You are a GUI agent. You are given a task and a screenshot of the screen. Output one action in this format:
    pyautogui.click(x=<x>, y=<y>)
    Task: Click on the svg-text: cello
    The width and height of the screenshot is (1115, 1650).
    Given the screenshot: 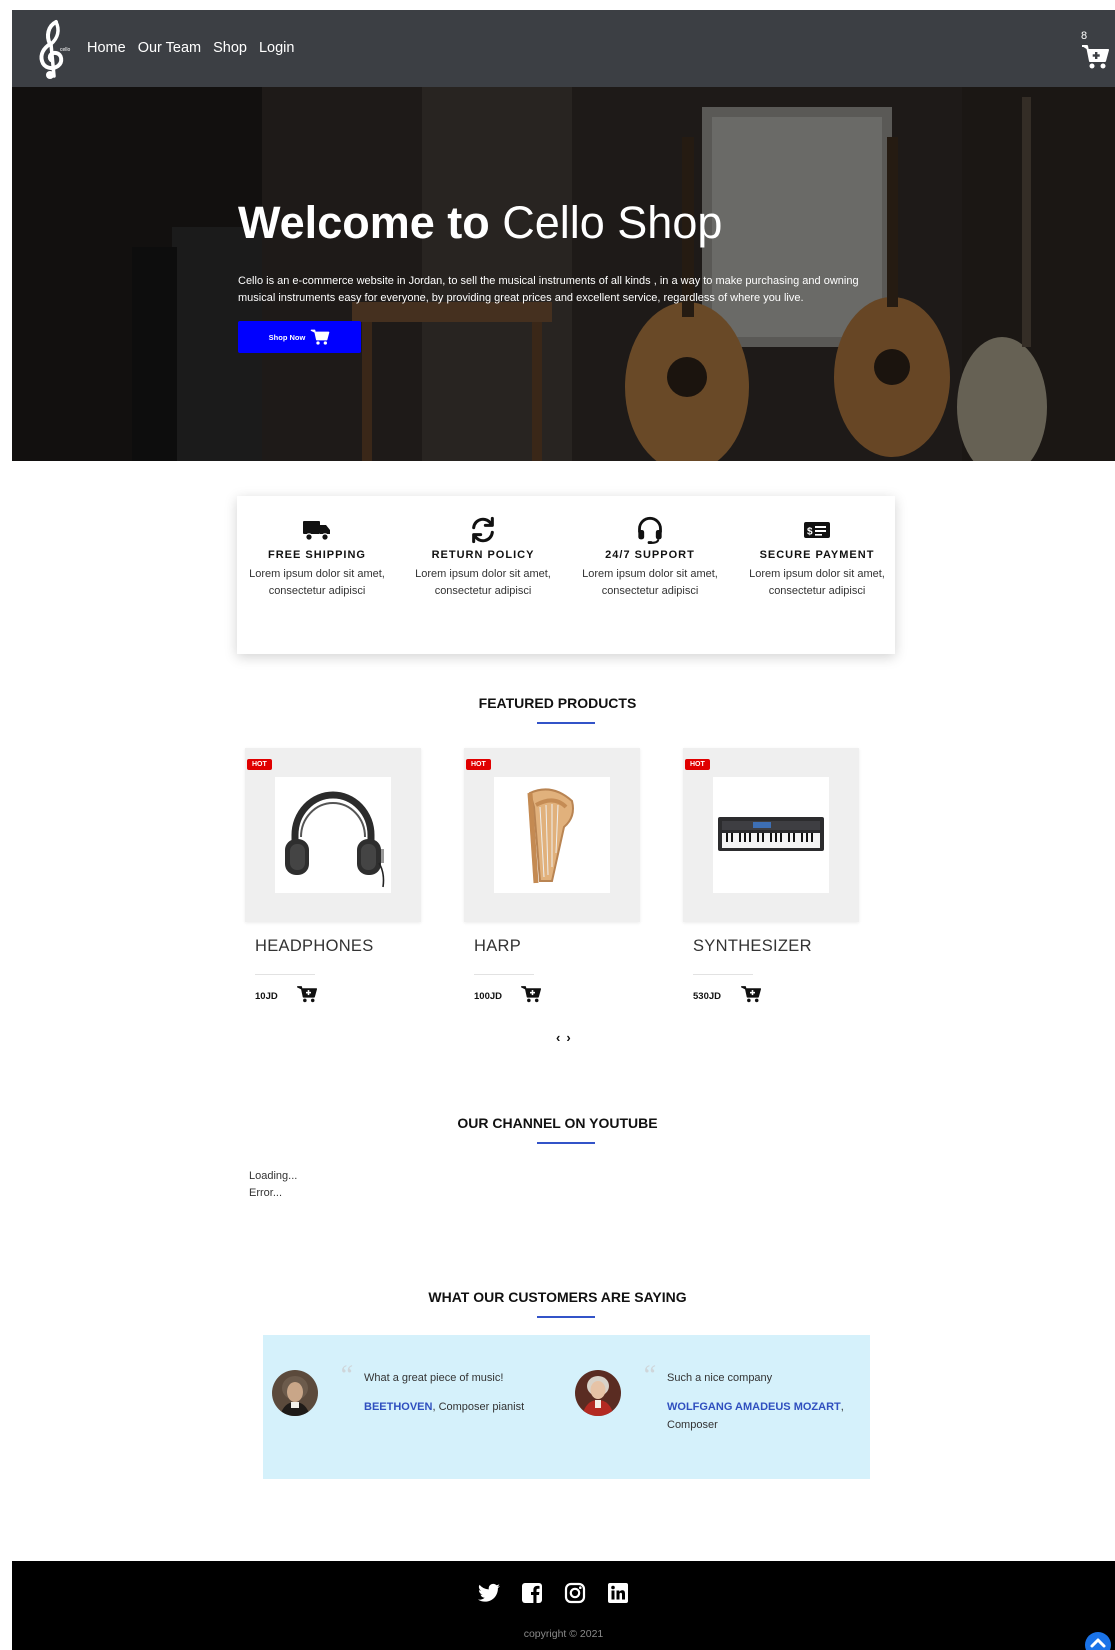 What is the action you would take?
    pyautogui.click(x=65, y=50)
    